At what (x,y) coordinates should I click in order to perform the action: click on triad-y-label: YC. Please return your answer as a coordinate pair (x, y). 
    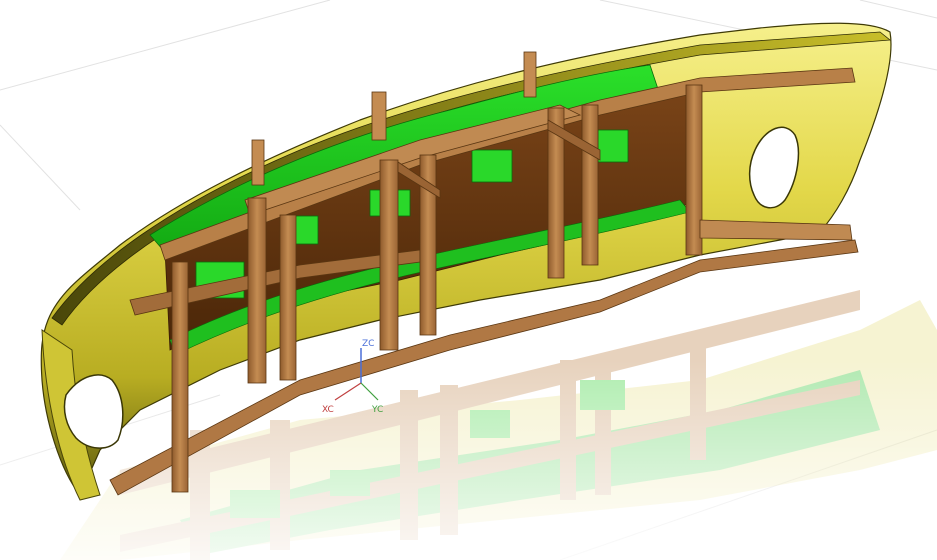
    Looking at the image, I should click on (377, 410).